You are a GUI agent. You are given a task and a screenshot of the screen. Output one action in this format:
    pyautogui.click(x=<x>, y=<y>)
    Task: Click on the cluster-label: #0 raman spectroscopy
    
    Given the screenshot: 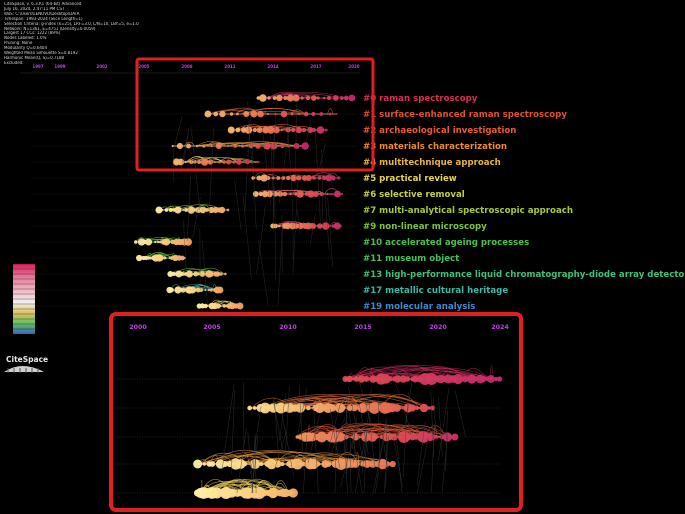 What is the action you would take?
    pyautogui.click(x=420, y=99)
    